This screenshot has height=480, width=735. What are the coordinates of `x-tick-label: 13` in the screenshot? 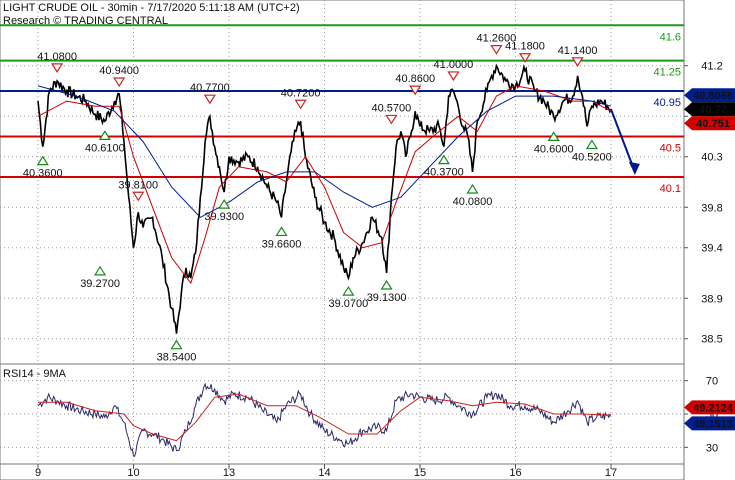 It's located at (229, 473).